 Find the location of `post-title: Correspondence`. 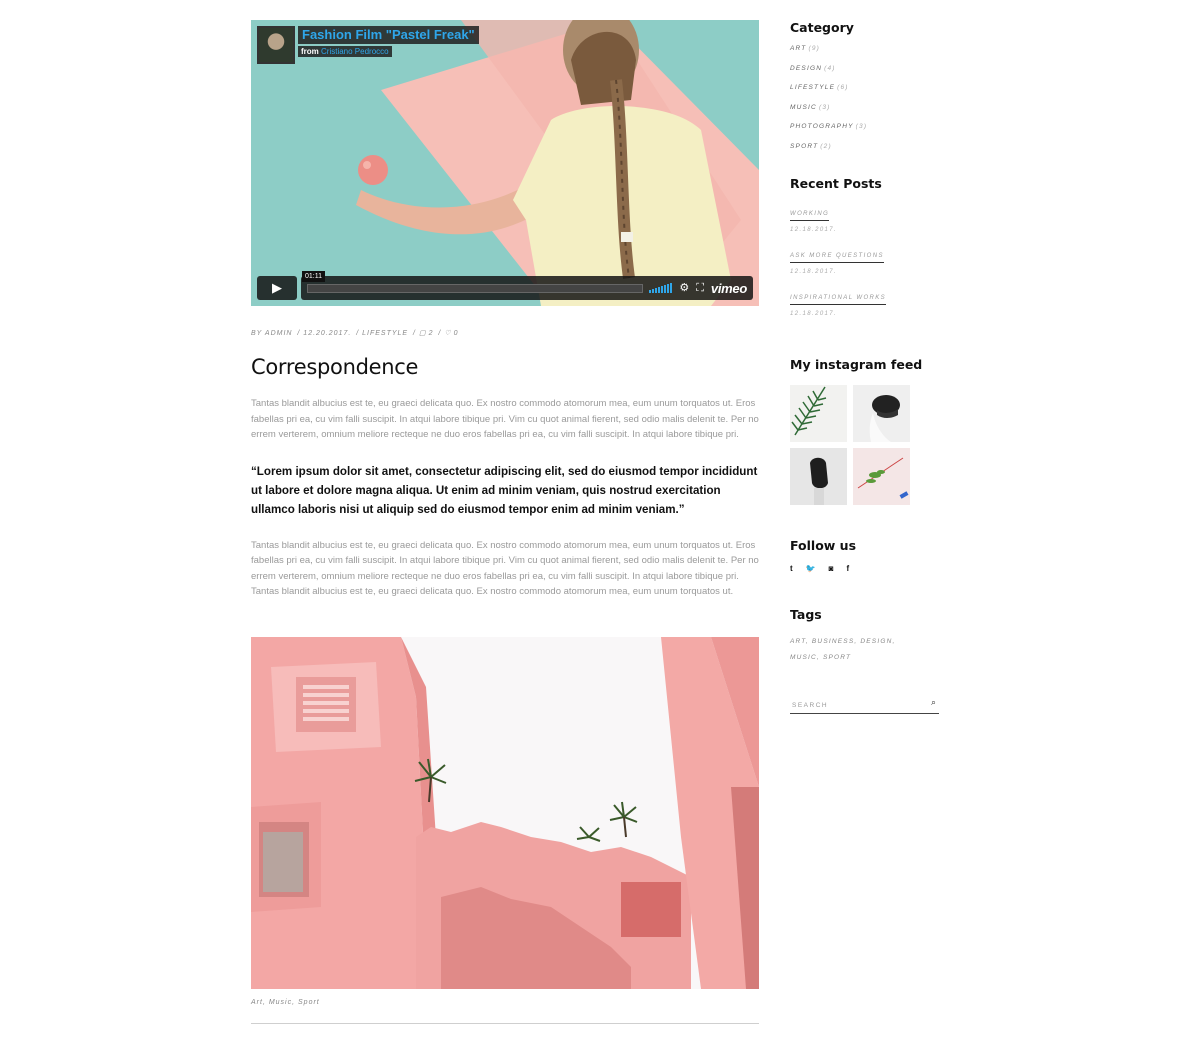

post-title: Correspondence is located at coordinates (505, 367).